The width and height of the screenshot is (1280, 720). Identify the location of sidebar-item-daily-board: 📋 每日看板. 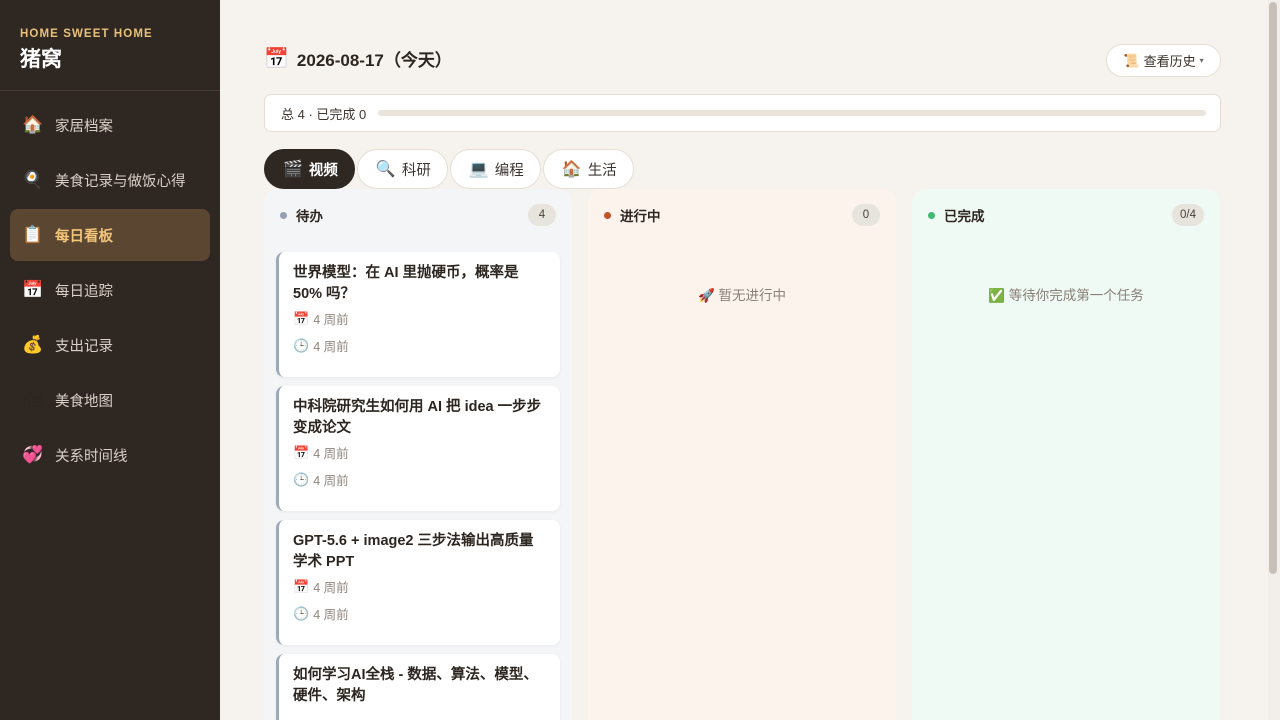
(110, 235).